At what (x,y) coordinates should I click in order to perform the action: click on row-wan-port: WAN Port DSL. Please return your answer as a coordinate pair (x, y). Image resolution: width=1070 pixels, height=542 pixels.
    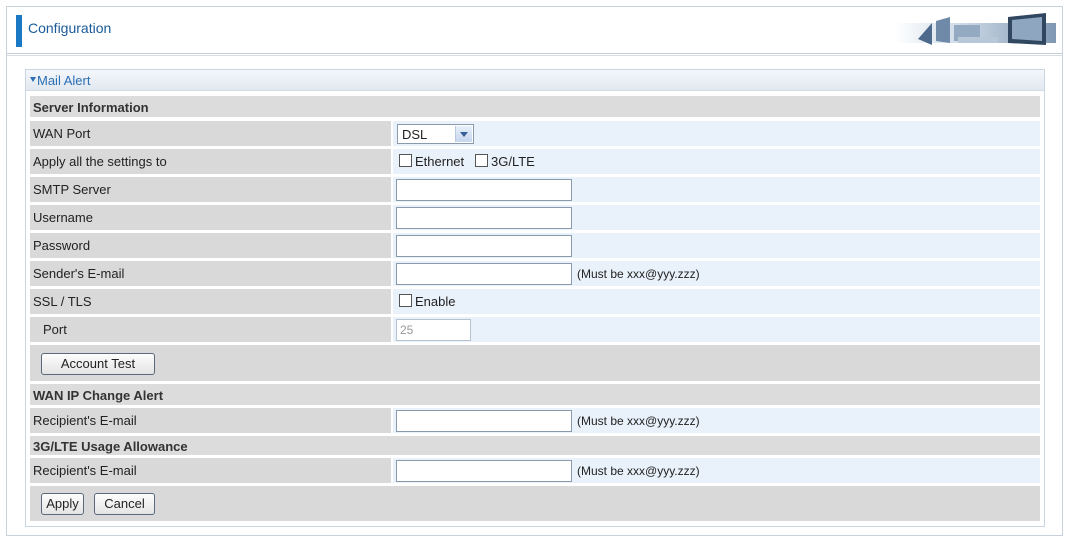
    Looking at the image, I should click on (535, 134).